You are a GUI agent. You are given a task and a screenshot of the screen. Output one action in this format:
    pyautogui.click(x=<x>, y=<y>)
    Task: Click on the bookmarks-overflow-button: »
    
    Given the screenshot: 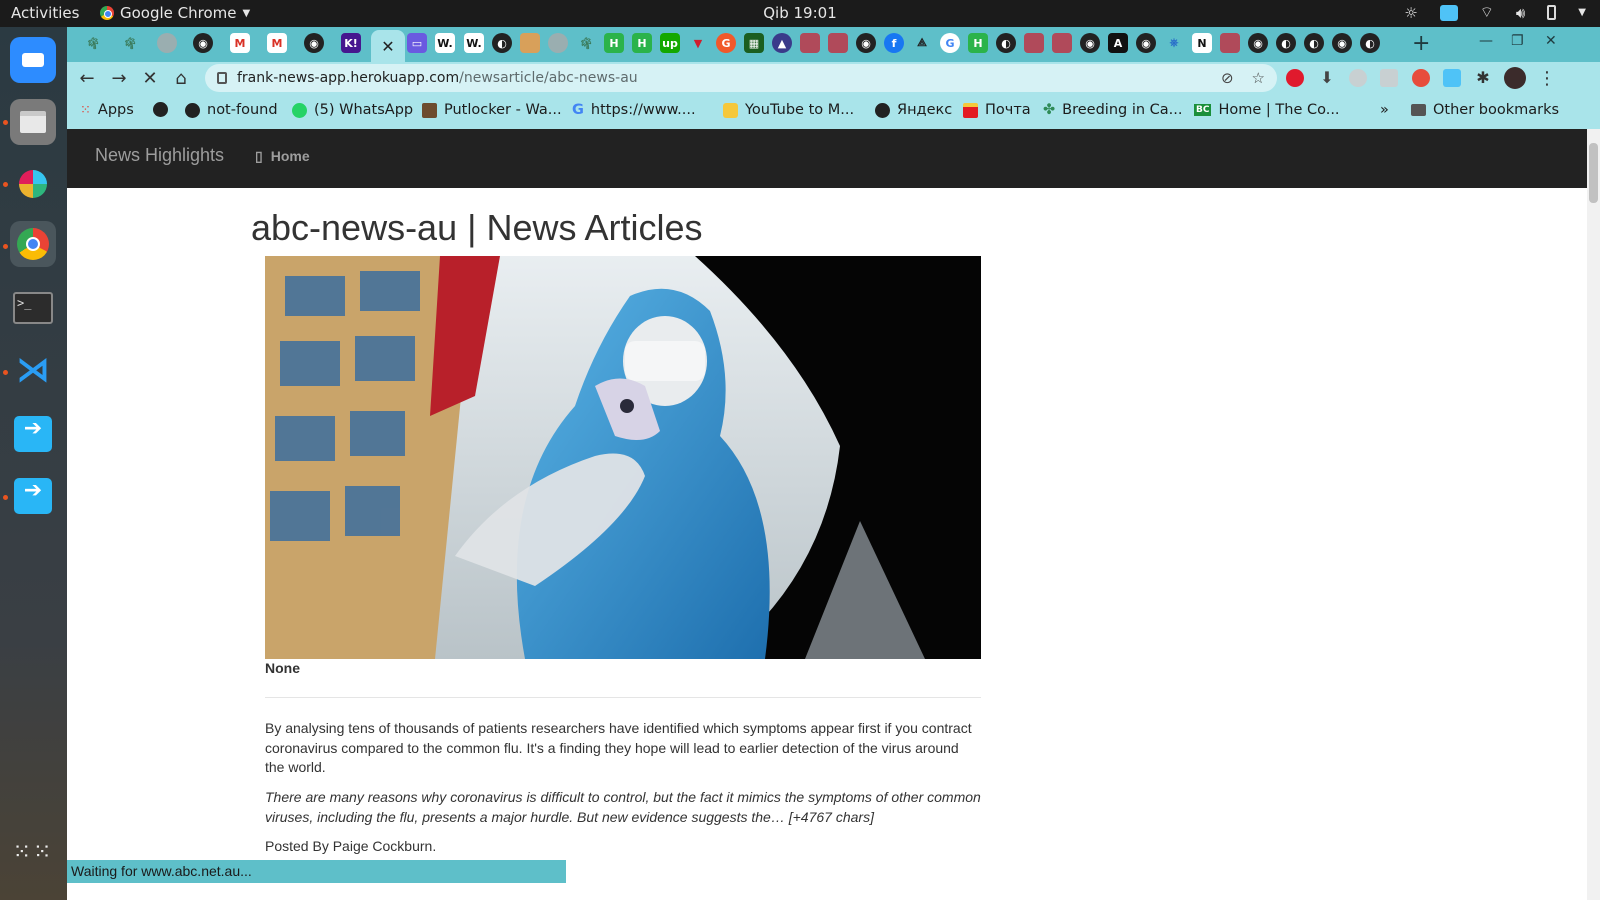 What is the action you would take?
    pyautogui.click(x=1384, y=110)
    